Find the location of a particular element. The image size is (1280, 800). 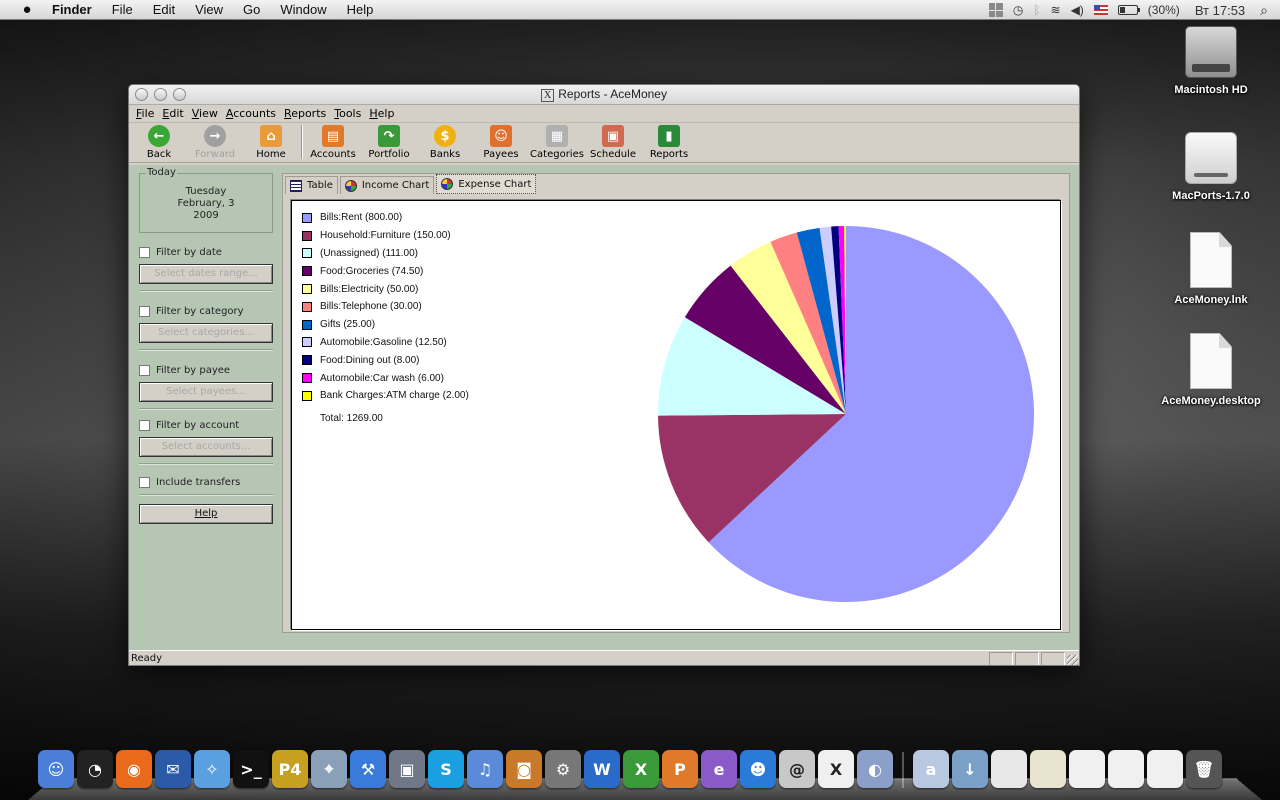

tab-table: Table is located at coordinates (311, 185).